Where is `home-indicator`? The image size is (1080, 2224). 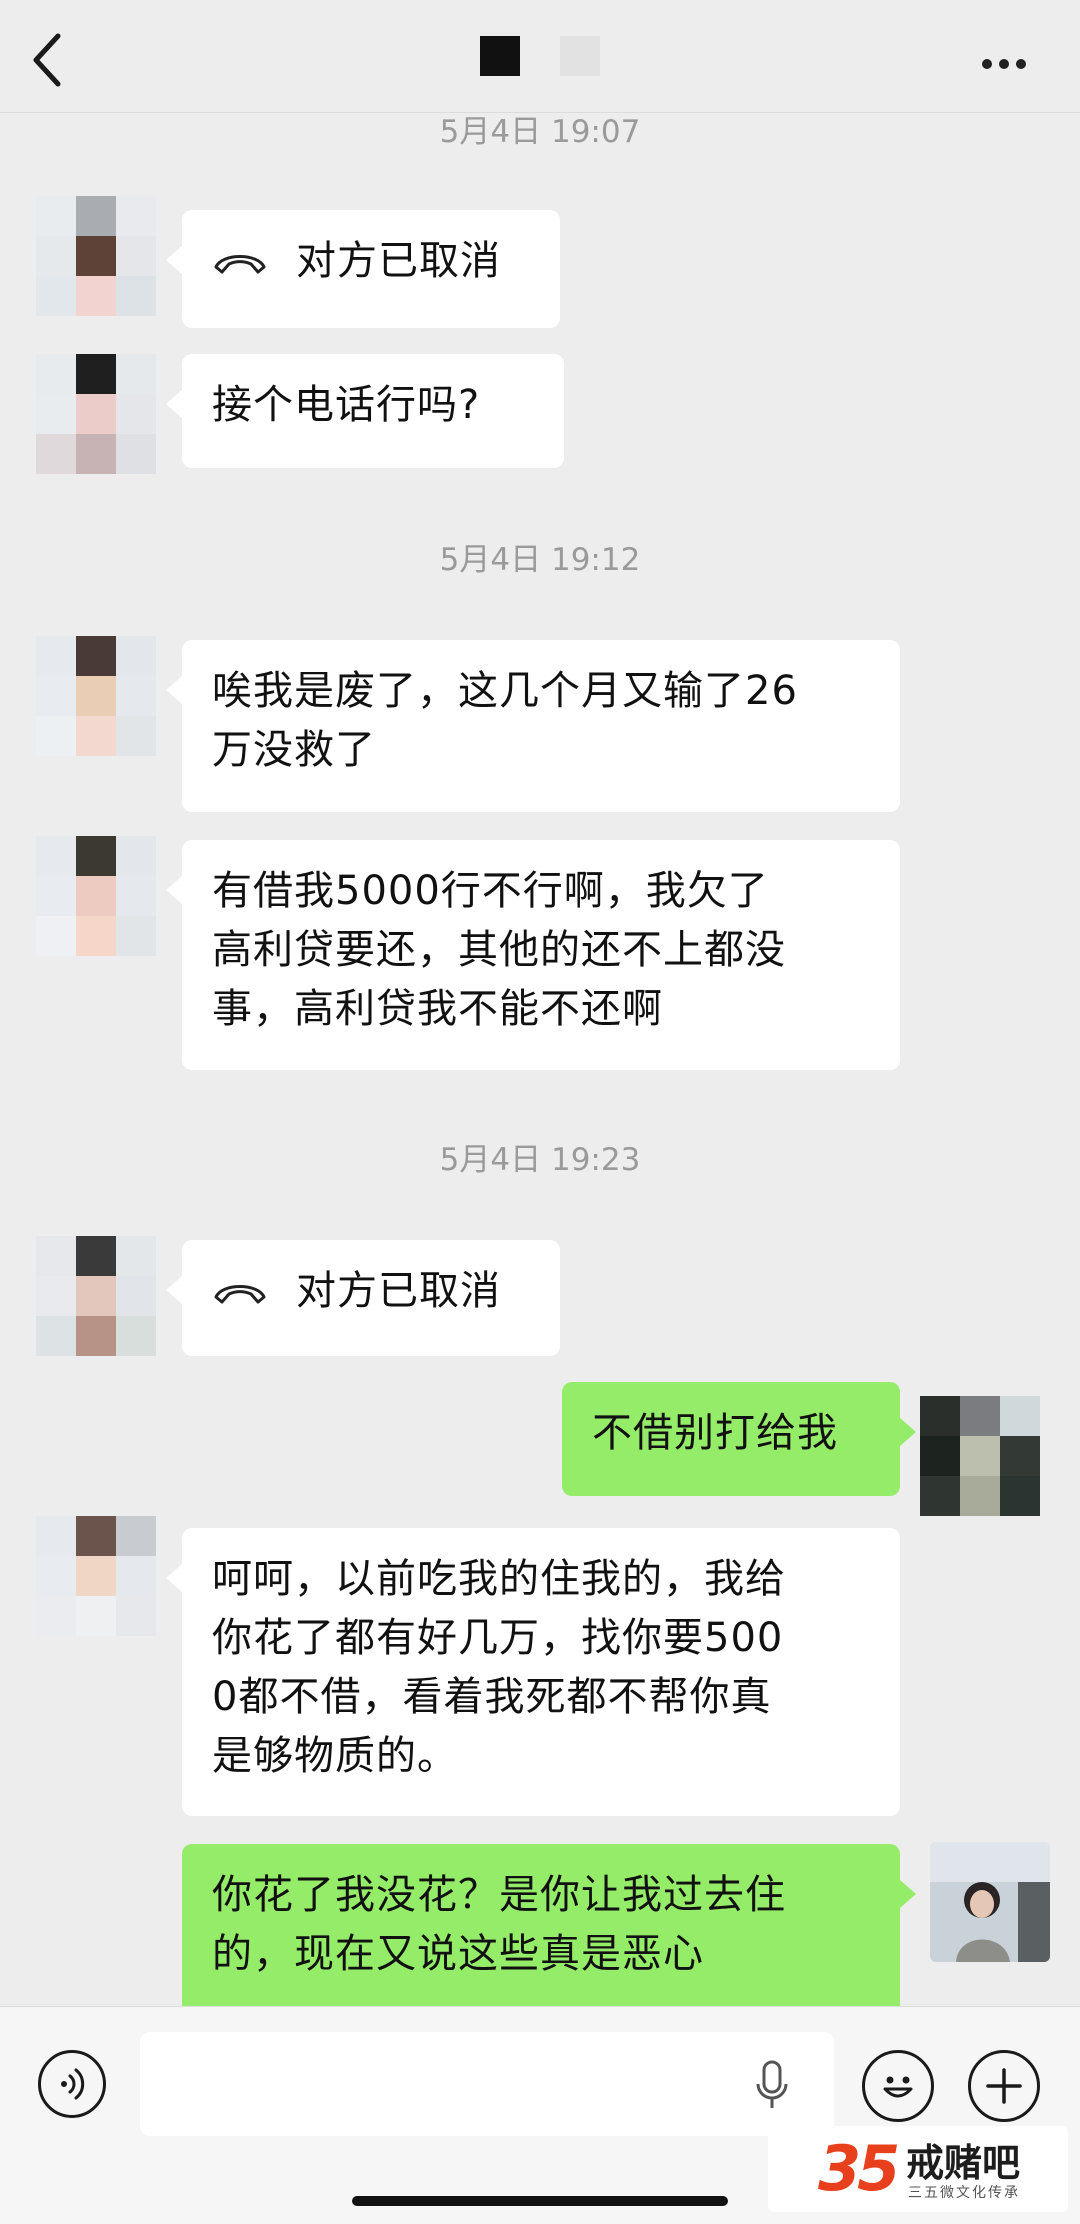 home-indicator is located at coordinates (540, 2201).